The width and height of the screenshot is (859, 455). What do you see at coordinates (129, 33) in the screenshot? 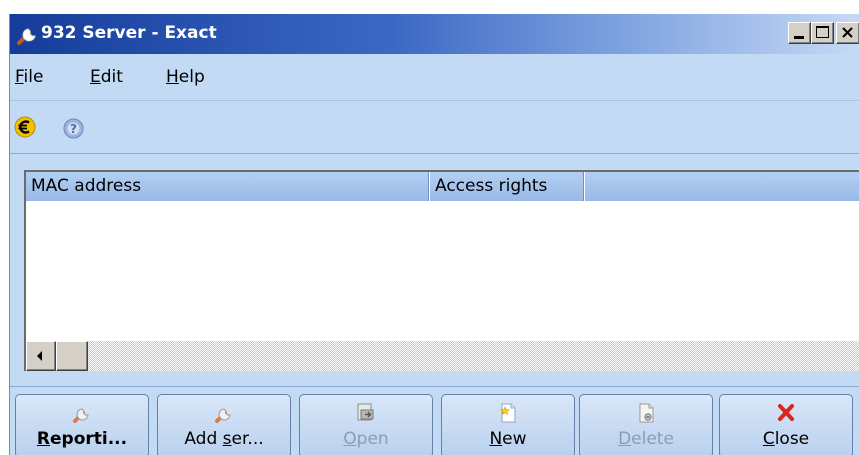
I see `window-title: 932 Server - Exact` at bounding box center [129, 33].